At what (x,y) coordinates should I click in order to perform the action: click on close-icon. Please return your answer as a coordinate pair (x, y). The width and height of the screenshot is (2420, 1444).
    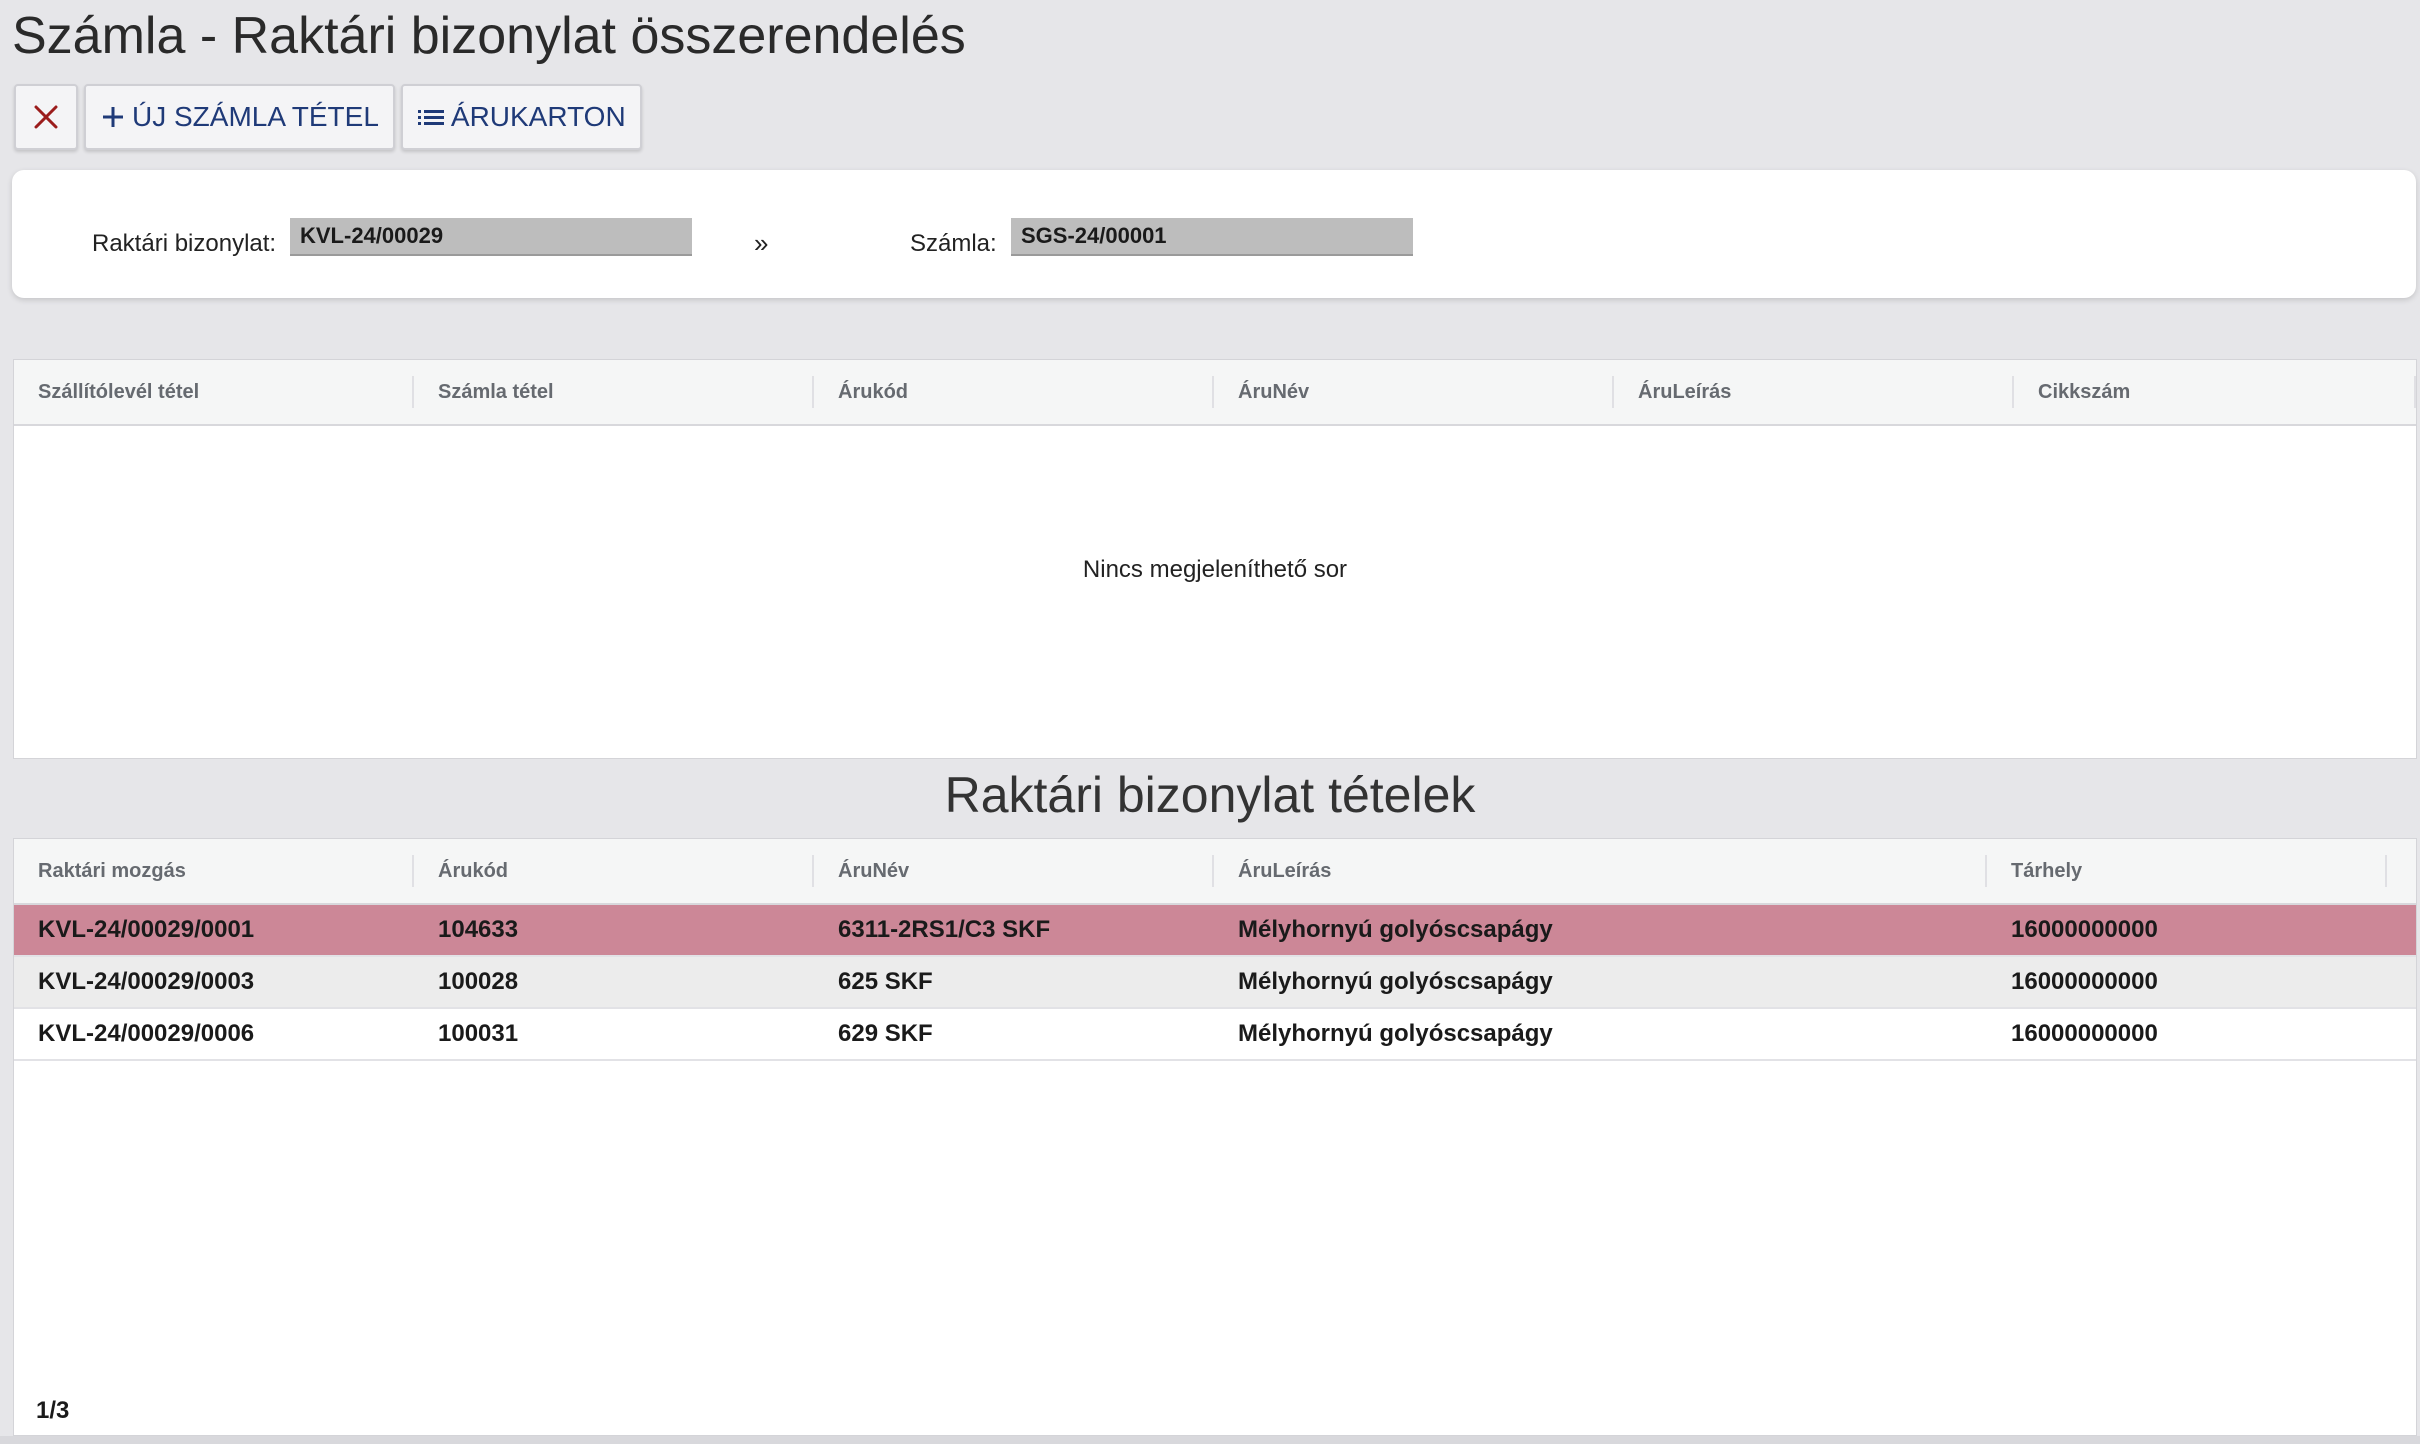
    Looking at the image, I should click on (46, 117).